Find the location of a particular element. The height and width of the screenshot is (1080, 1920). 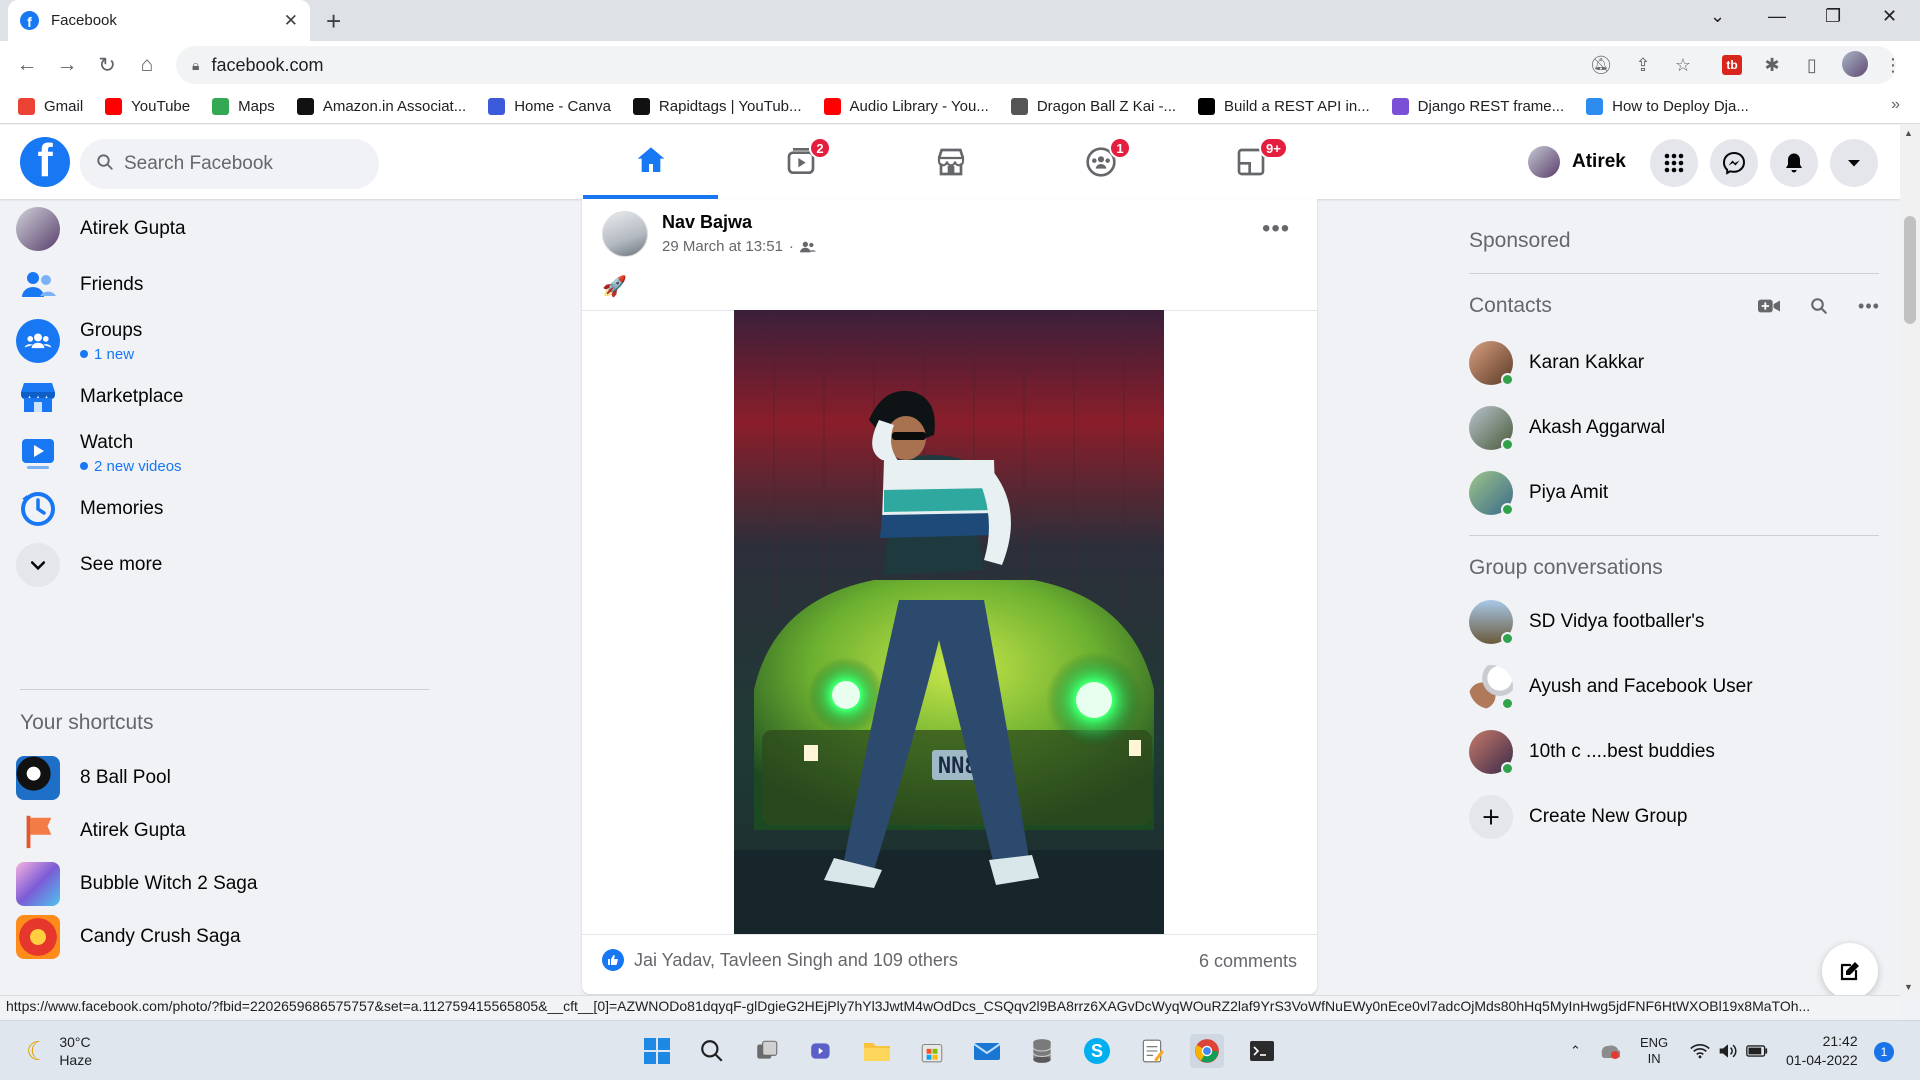

close-tab-icon: ✕ is located at coordinates (291, 21).